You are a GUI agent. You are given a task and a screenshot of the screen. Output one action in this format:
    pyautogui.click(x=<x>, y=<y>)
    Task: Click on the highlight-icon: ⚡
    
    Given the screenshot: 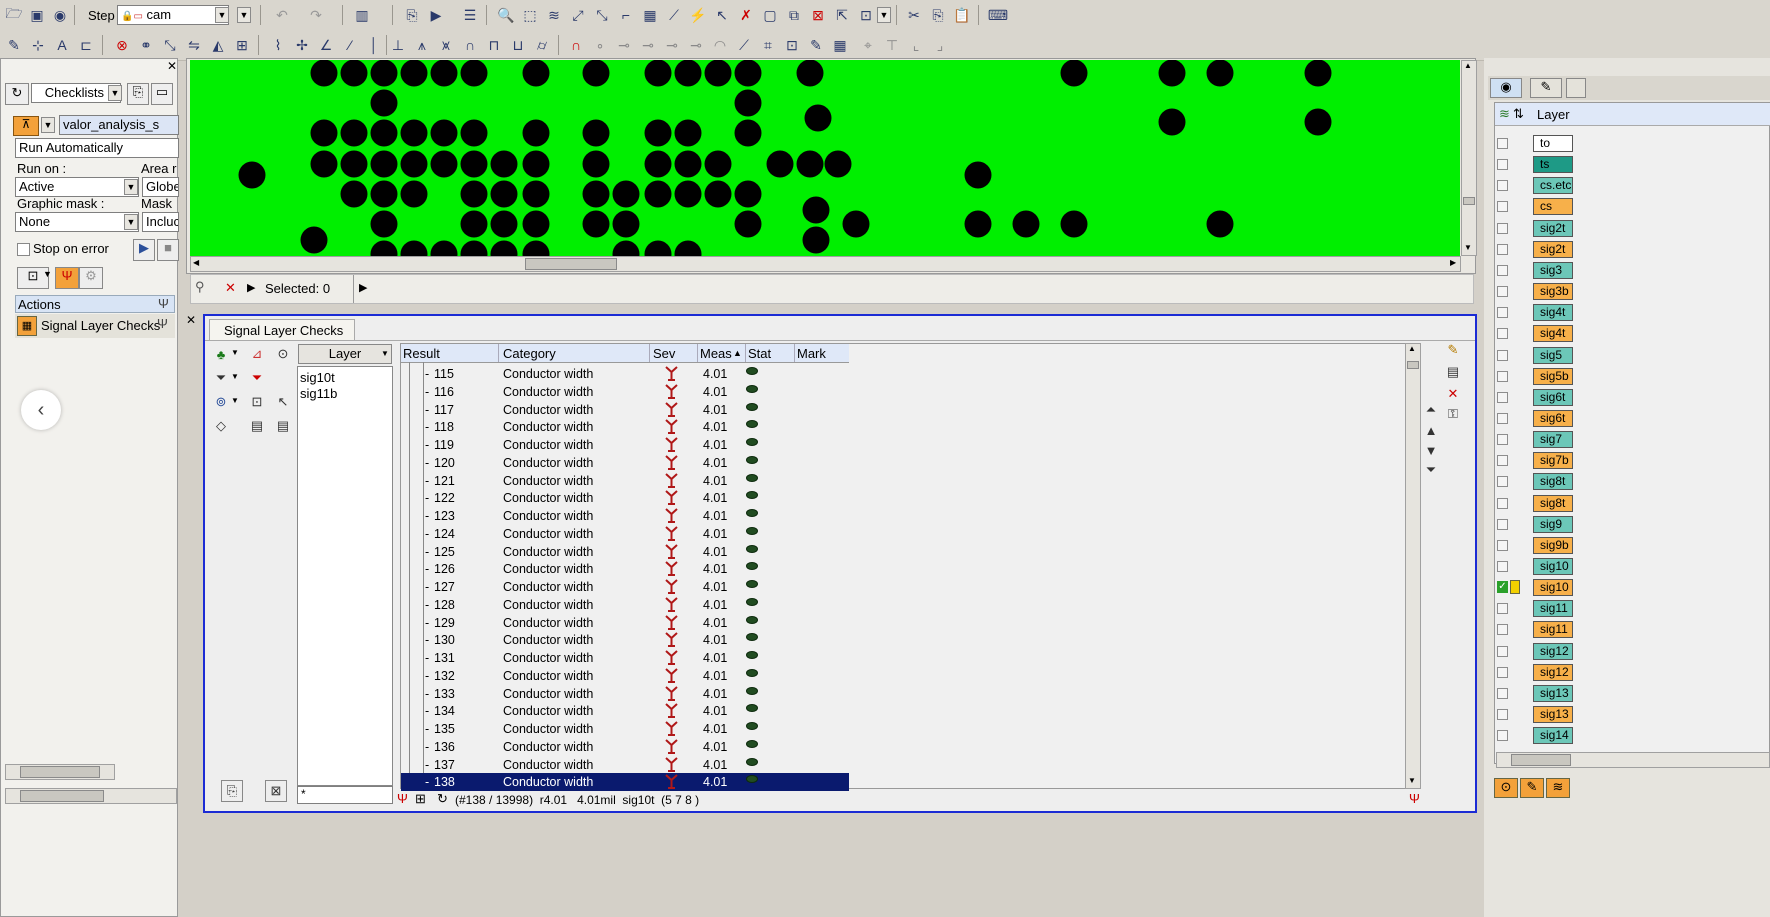 What is the action you would take?
    pyautogui.click(x=698, y=15)
    